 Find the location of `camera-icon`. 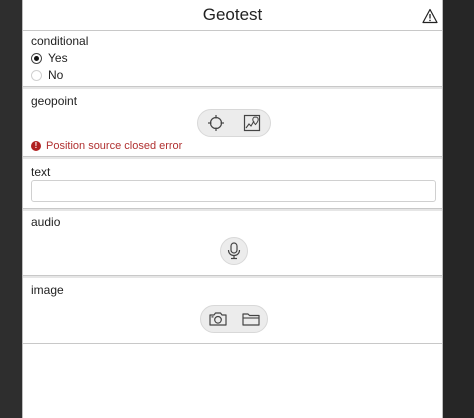

camera-icon is located at coordinates (218, 319).